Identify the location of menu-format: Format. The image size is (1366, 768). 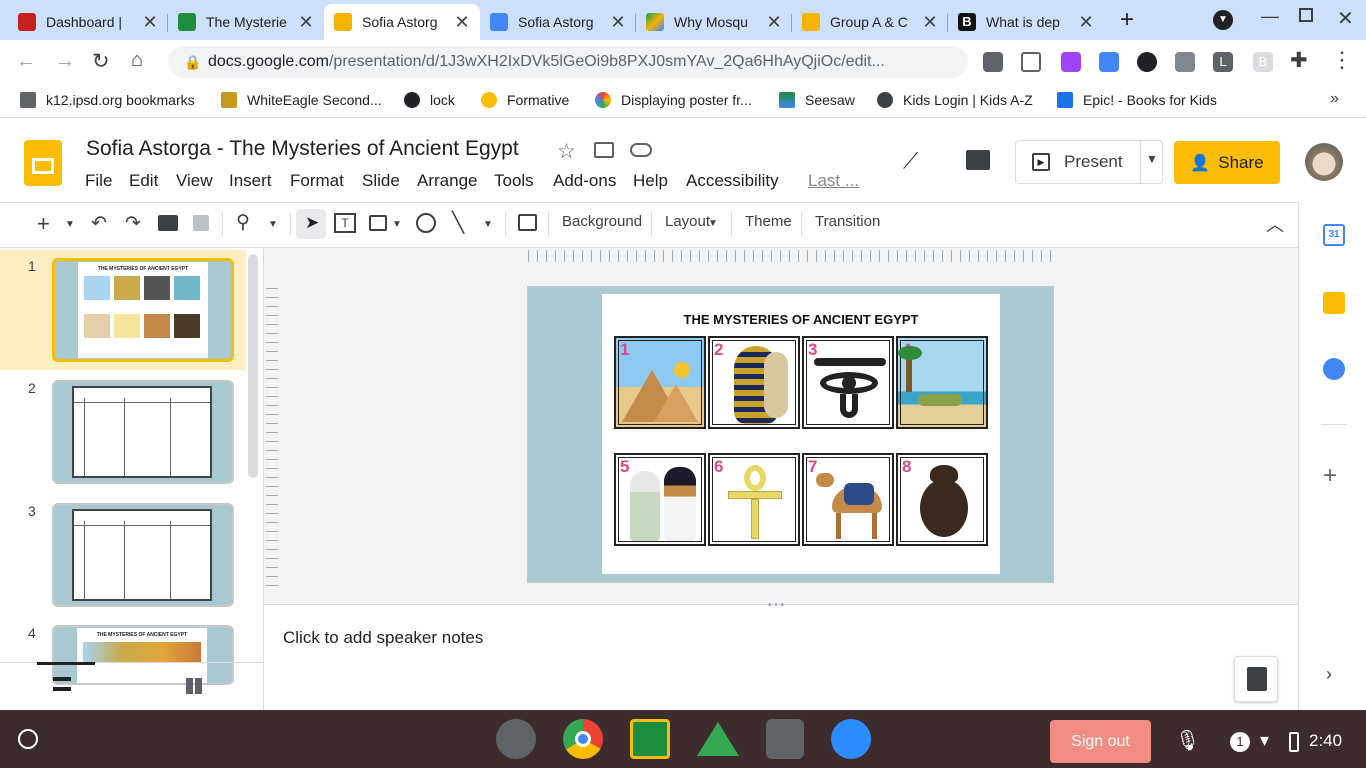
(317, 181).